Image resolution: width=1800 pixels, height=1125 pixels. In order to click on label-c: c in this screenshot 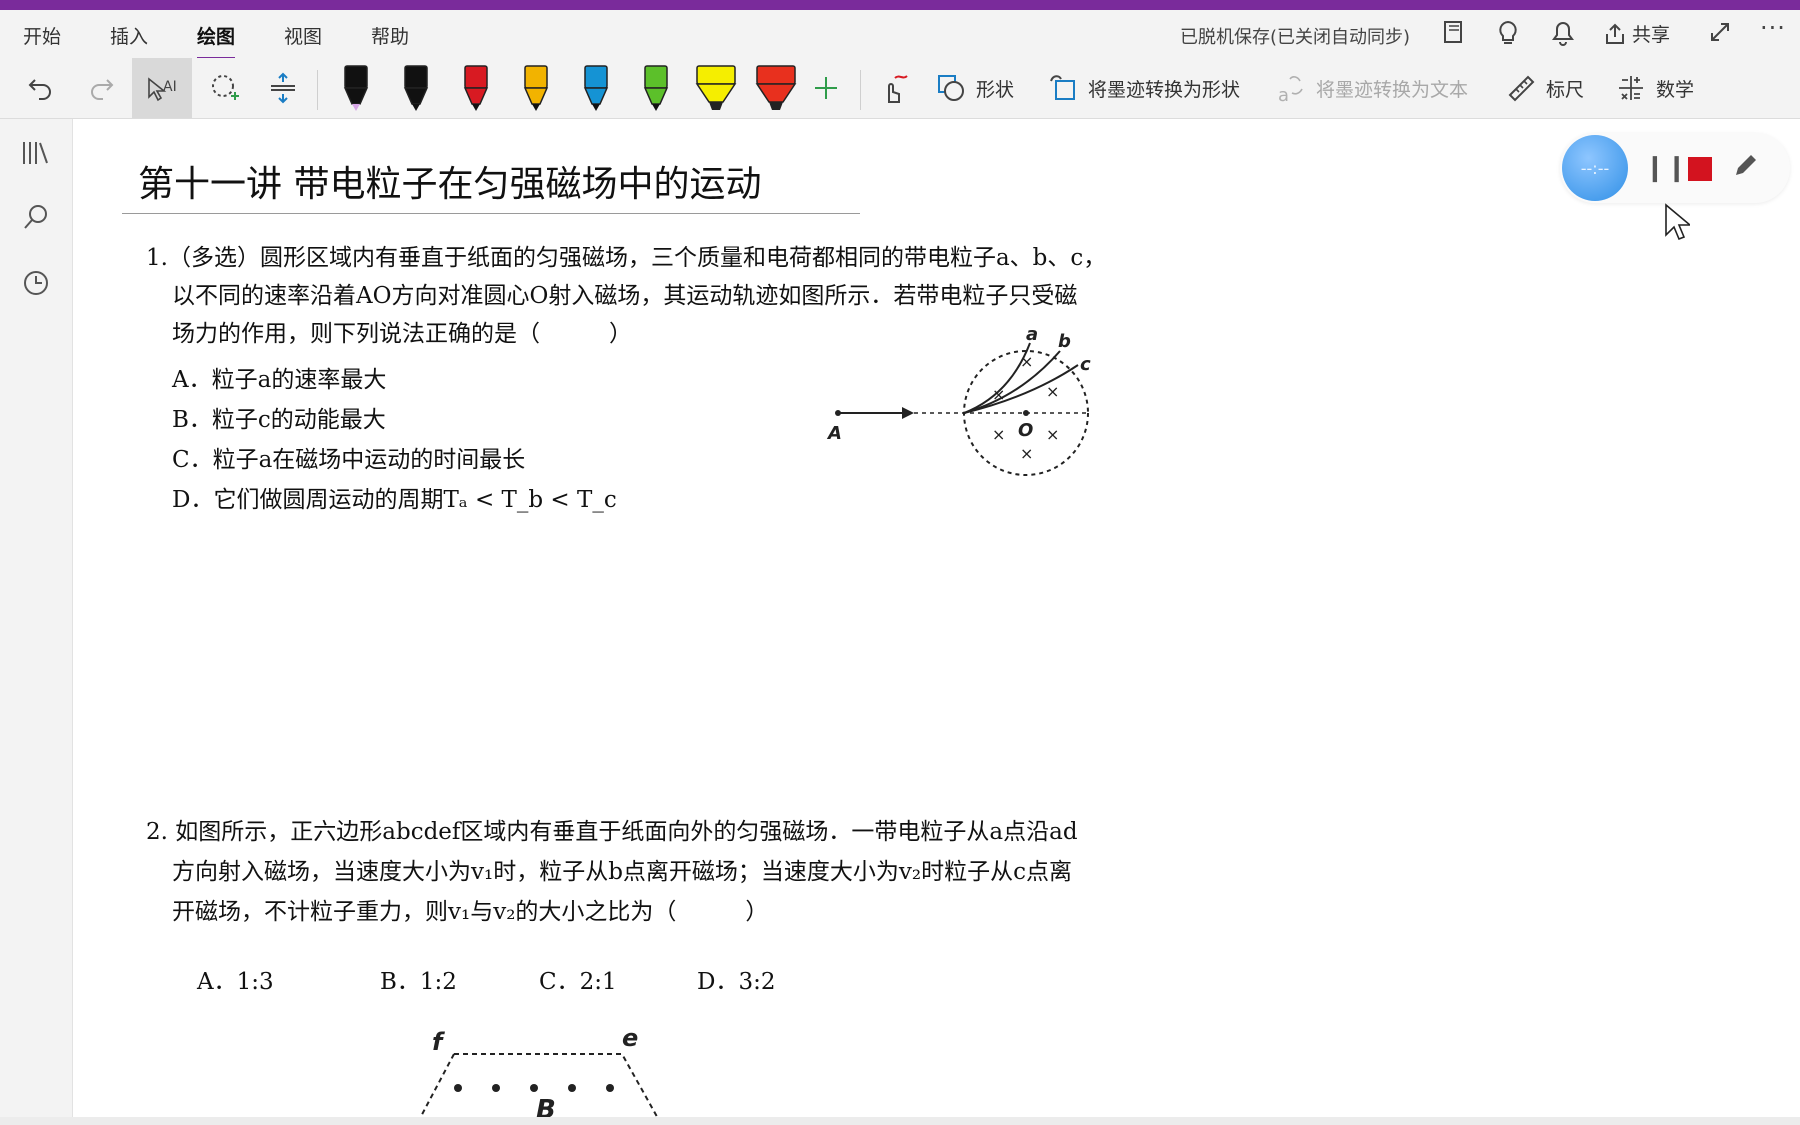, I will do `click(1085, 364)`.